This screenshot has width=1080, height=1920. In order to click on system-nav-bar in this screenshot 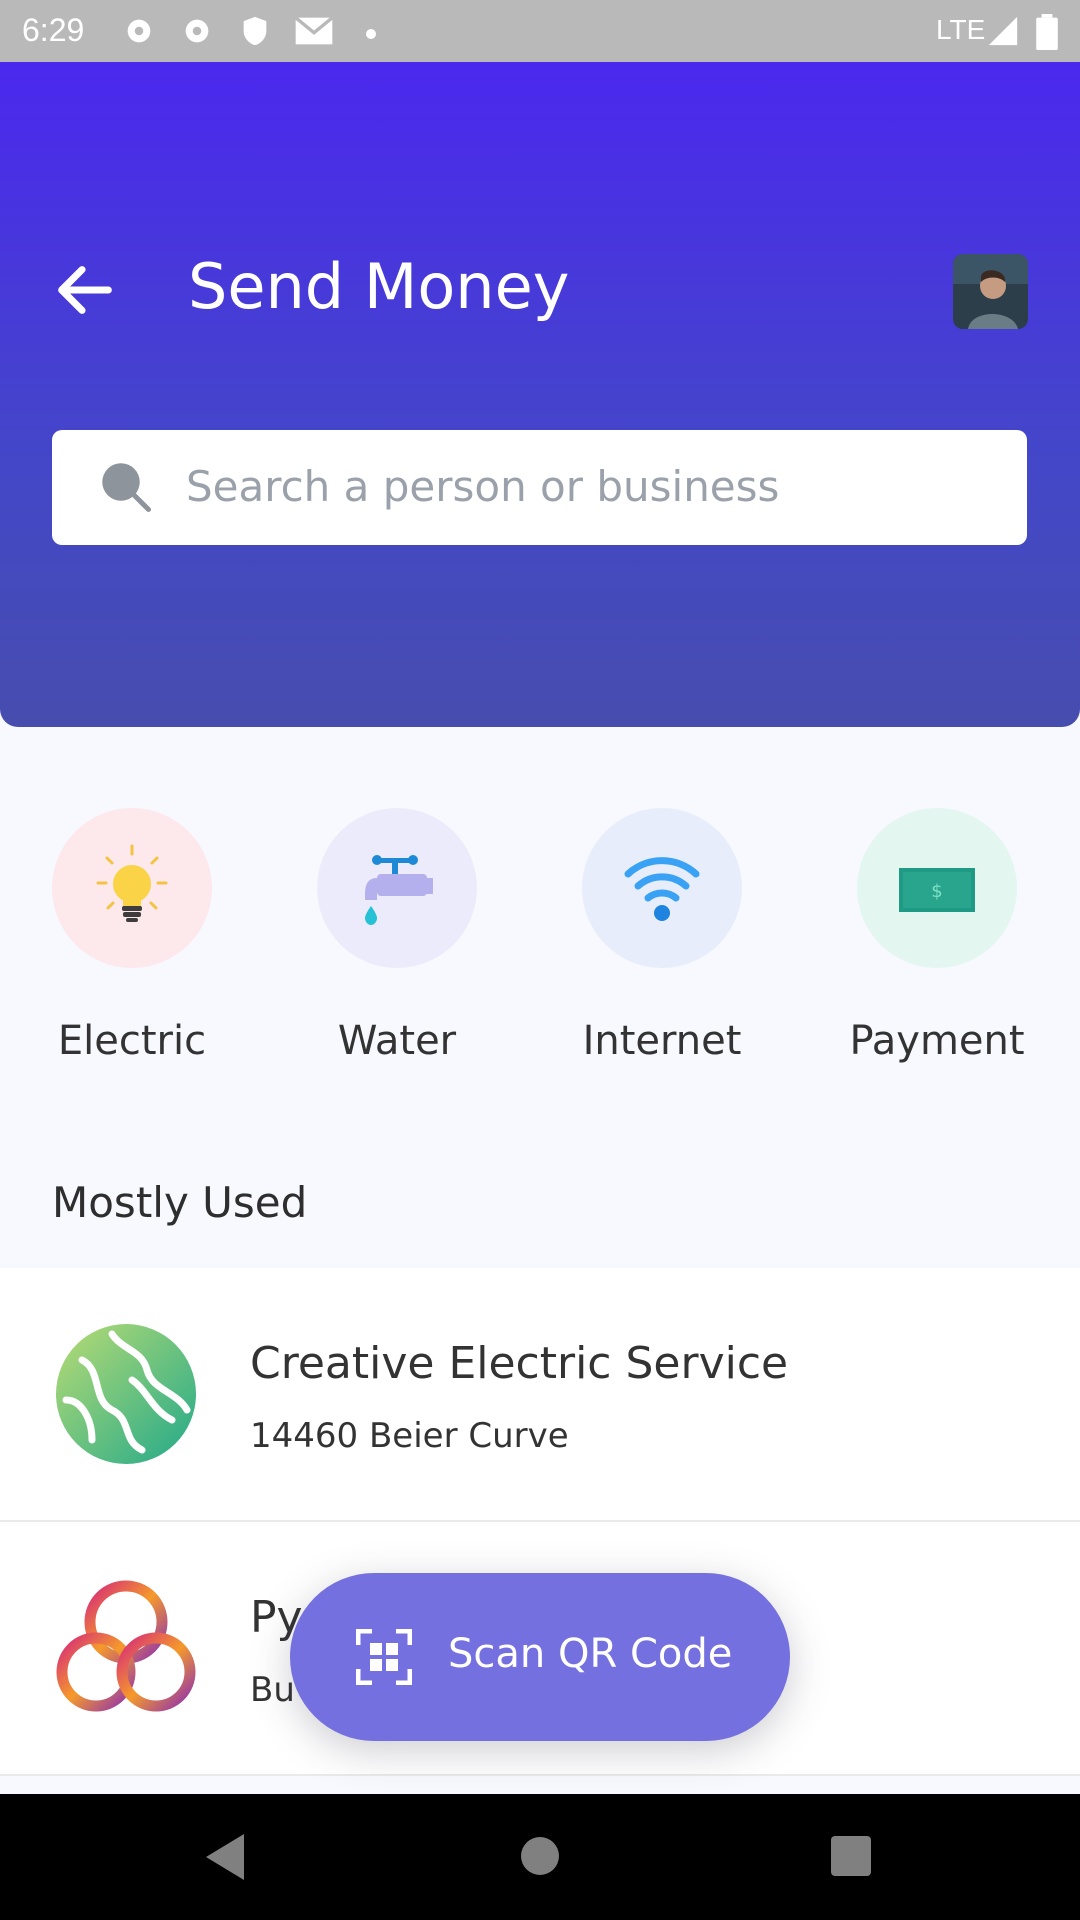, I will do `click(540, 1857)`.